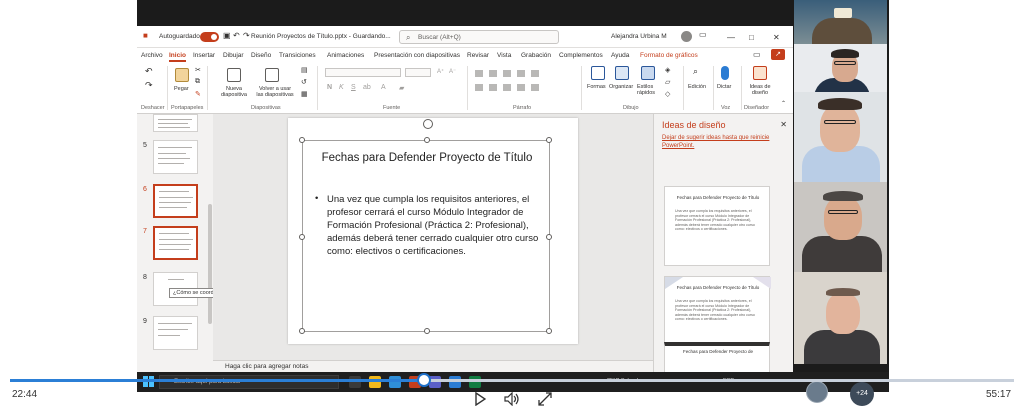 This screenshot has width=1024, height=416. I want to click on design-ideas-icon, so click(760, 73).